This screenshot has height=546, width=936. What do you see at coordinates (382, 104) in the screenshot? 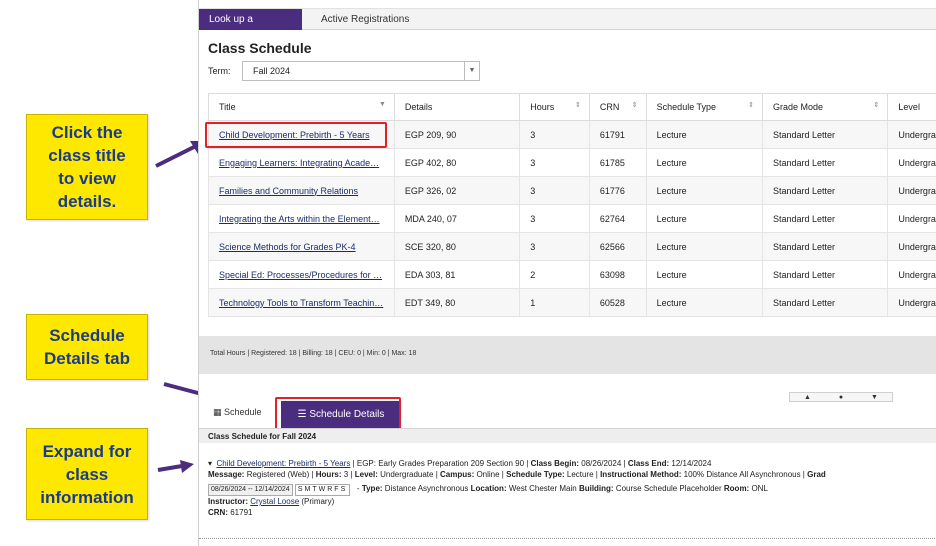
I see `sort-icon: ▼` at bounding box center [382, 104].